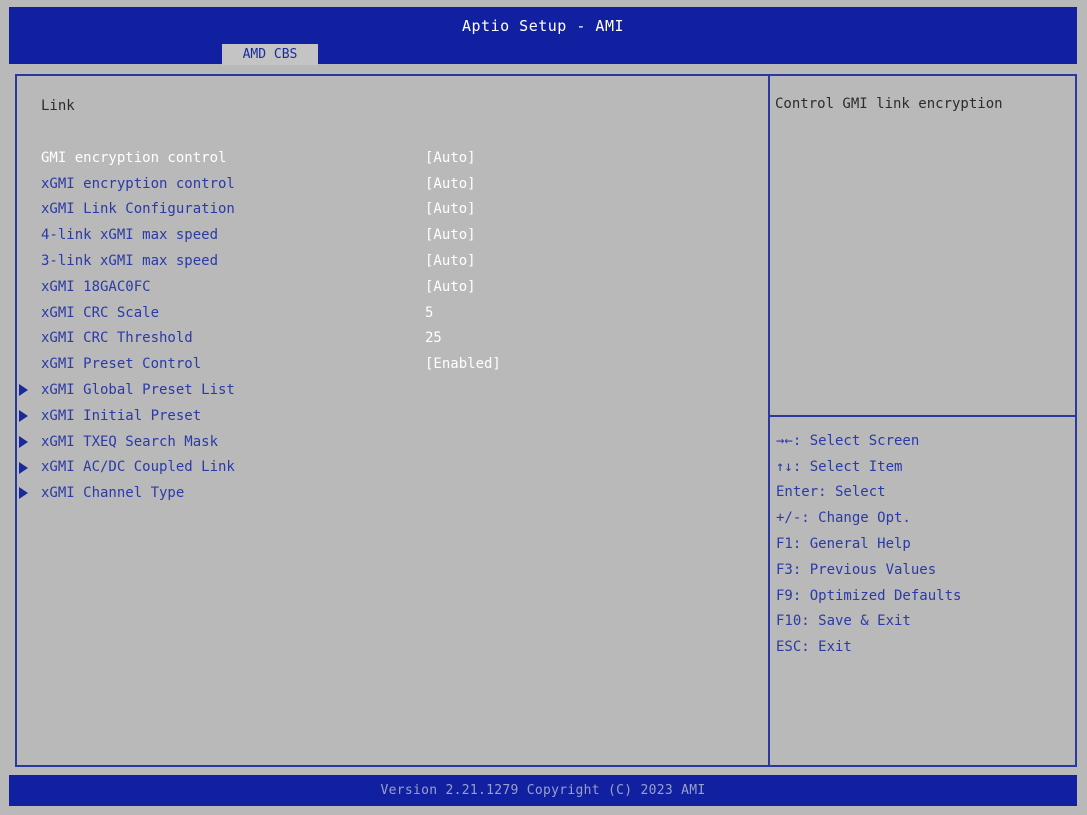 The width and height of the screenshot is (1087, 815). I want to click on setting-label: 3-link xGMI max speed, so click(130, 261).